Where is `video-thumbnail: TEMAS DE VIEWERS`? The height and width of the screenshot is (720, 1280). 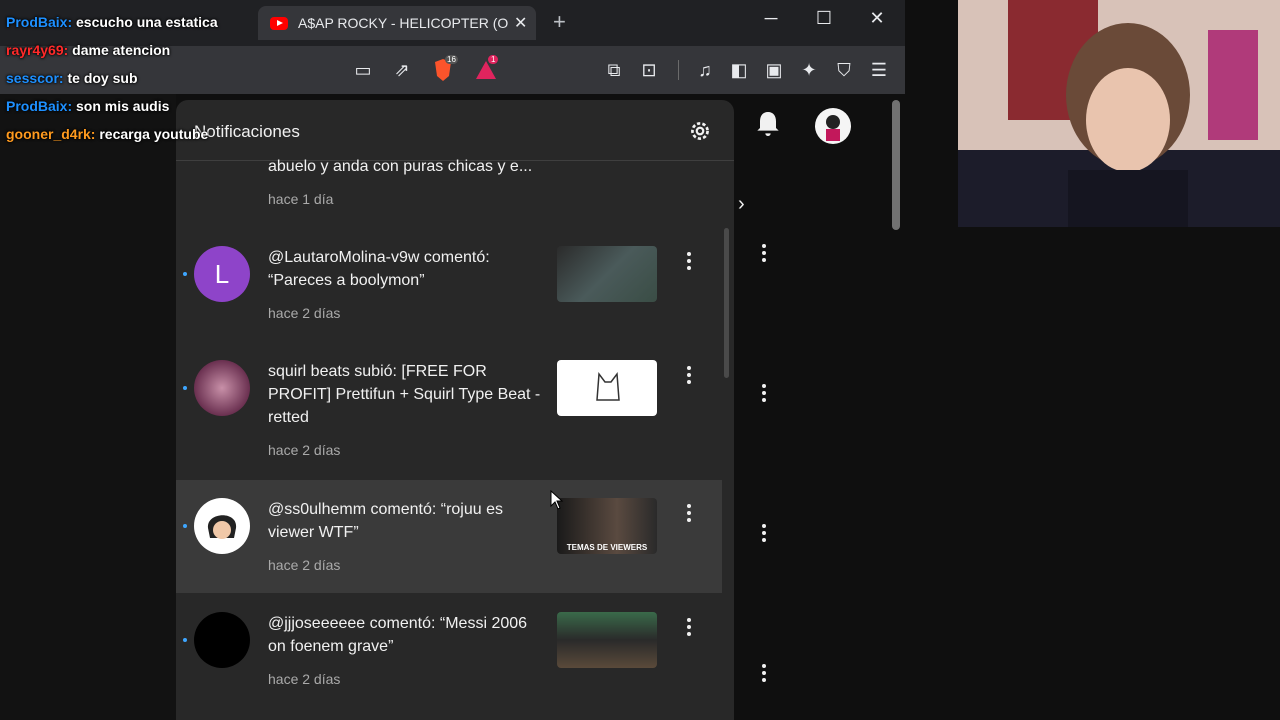 video-thumbnail: TEMAS DE VIEWERS is located at coordinates (607, 526).